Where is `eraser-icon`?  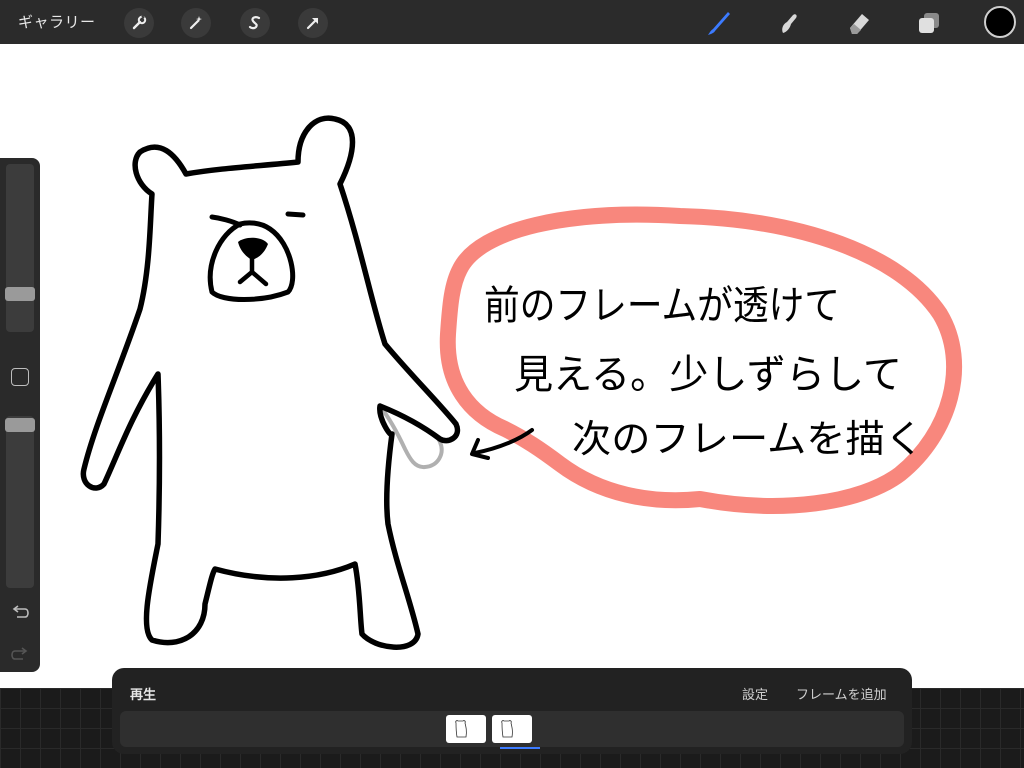
eraser-icon is located at coordinates (859, 24).